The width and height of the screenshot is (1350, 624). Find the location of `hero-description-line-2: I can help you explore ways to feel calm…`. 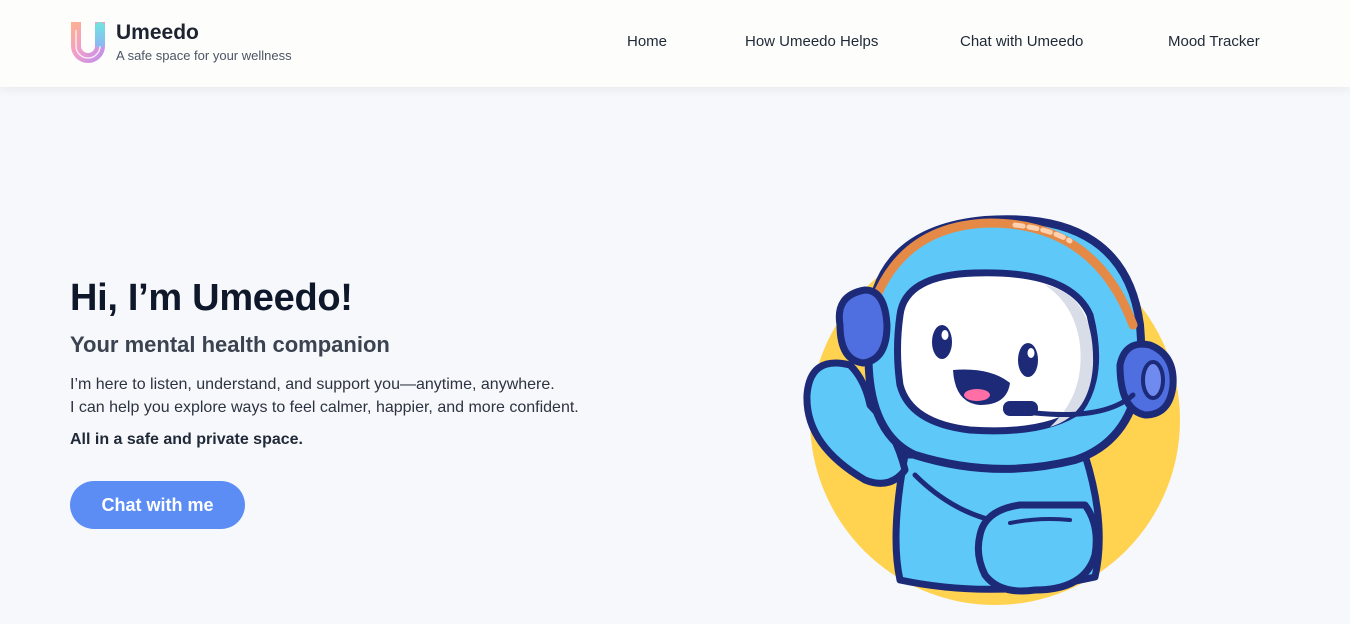

hero-description-line-2: I can help you explore ways to feel calm… is located at coordinates (324, 407).